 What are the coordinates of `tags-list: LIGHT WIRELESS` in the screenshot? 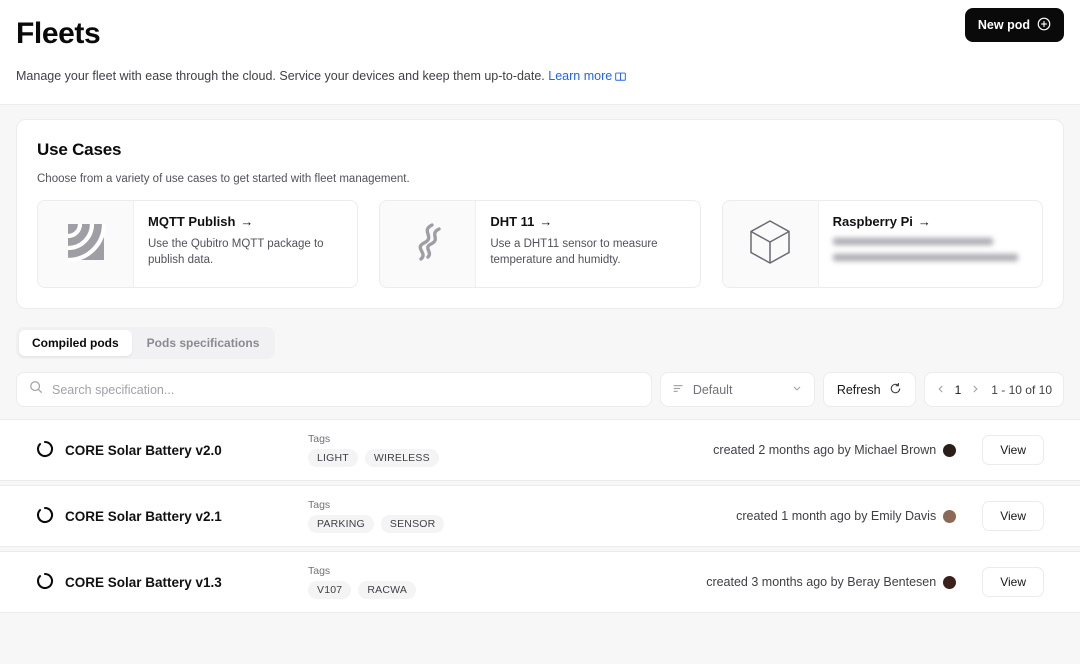 It's located at (458, 458).